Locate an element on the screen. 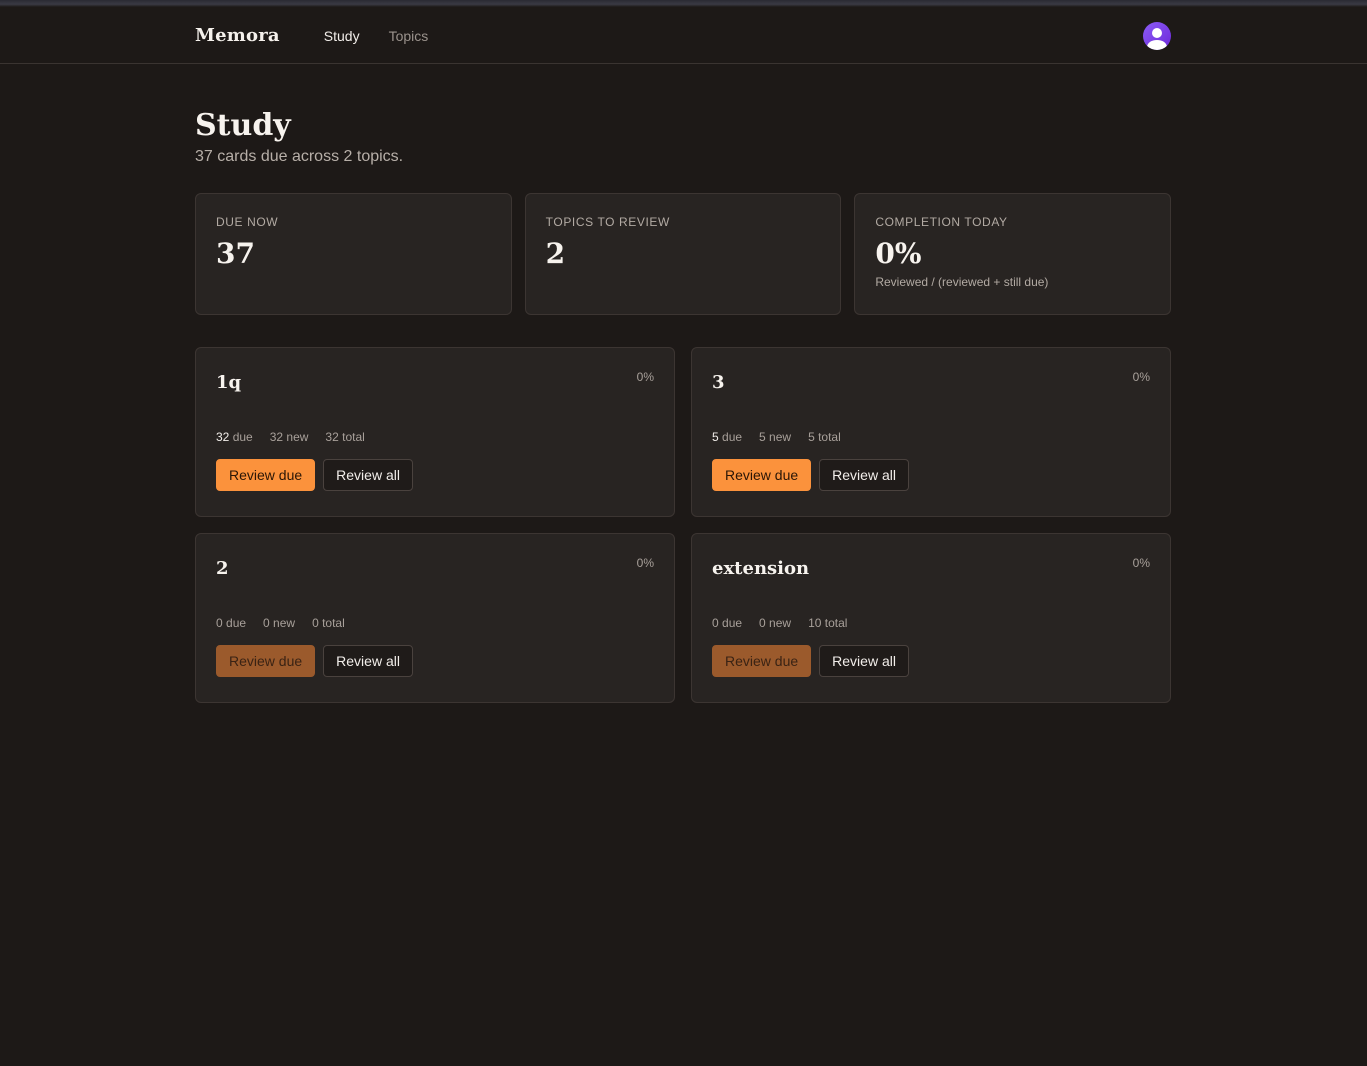 Image resolution: width=1367 pixels, height=1066 pixels. stat-value: 37 is located at coordinates (235, 253).